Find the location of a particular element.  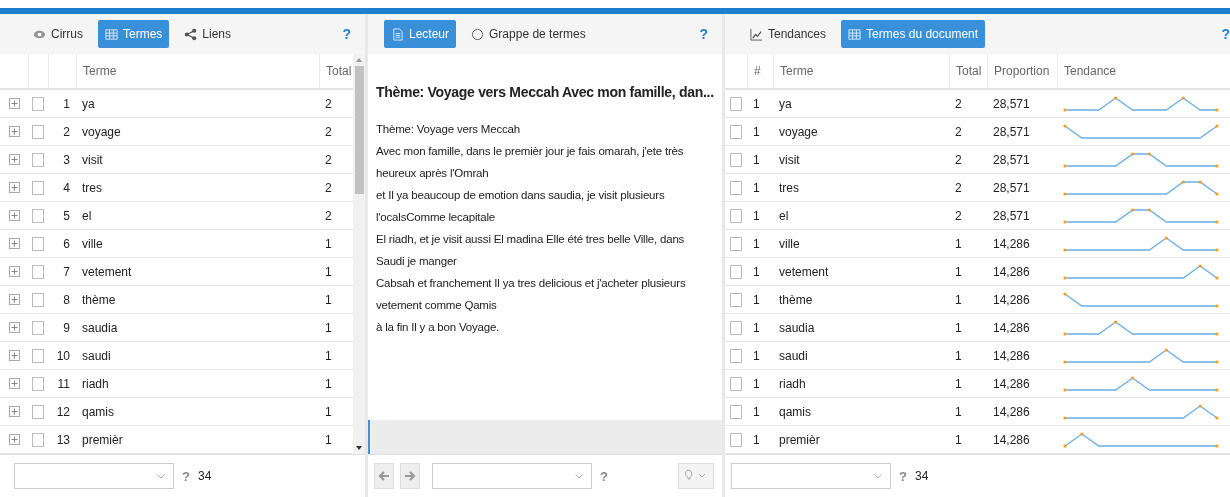

tab: Lecteur is located at coordinates (420, 34).